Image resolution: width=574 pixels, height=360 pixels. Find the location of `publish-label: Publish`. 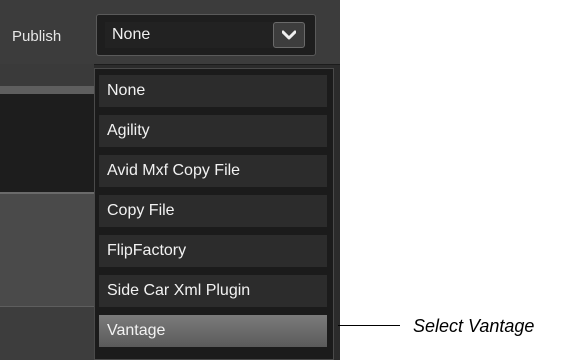

publish-label: Publish is located at coordinates (37, 36).